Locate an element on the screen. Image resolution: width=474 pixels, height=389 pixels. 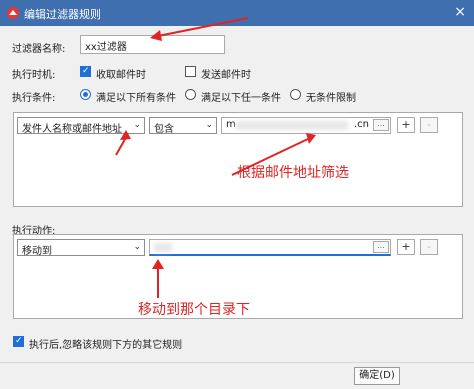
footer-divider is located at coordinates (237, 362).